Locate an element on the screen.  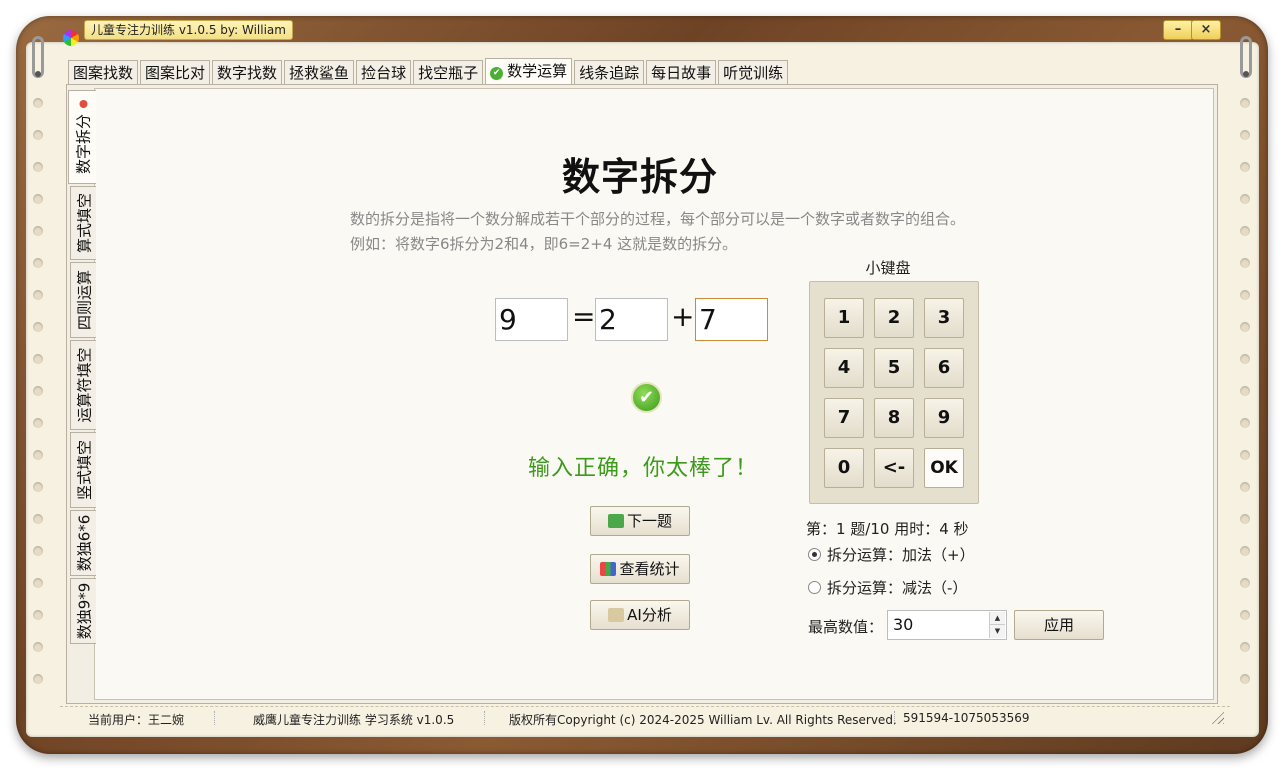
first-part-field: 2 is located at coordinates (631, 319).